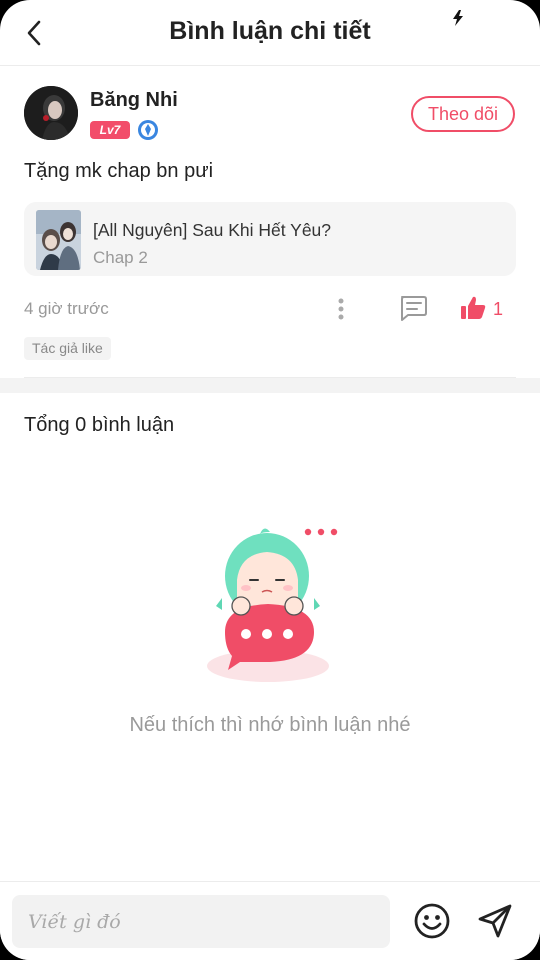  Describe the element at coordinates (99, 425) in the screenshot. I see `reply-total: Tổng 0 bình luận` at that location.